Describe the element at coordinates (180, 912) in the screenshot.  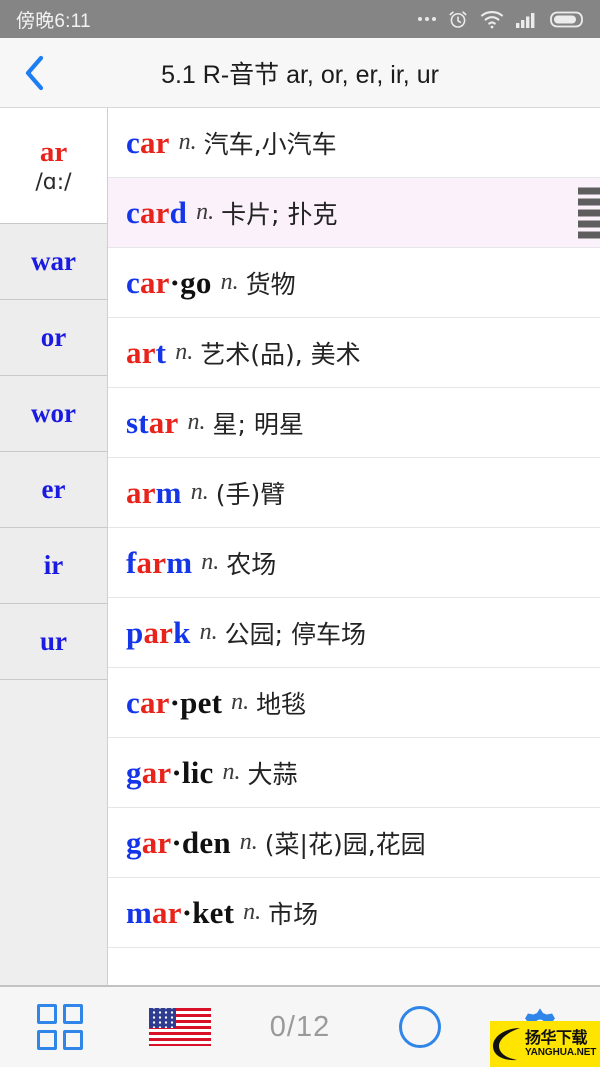
I see `word-text: mar·ket` at that location.